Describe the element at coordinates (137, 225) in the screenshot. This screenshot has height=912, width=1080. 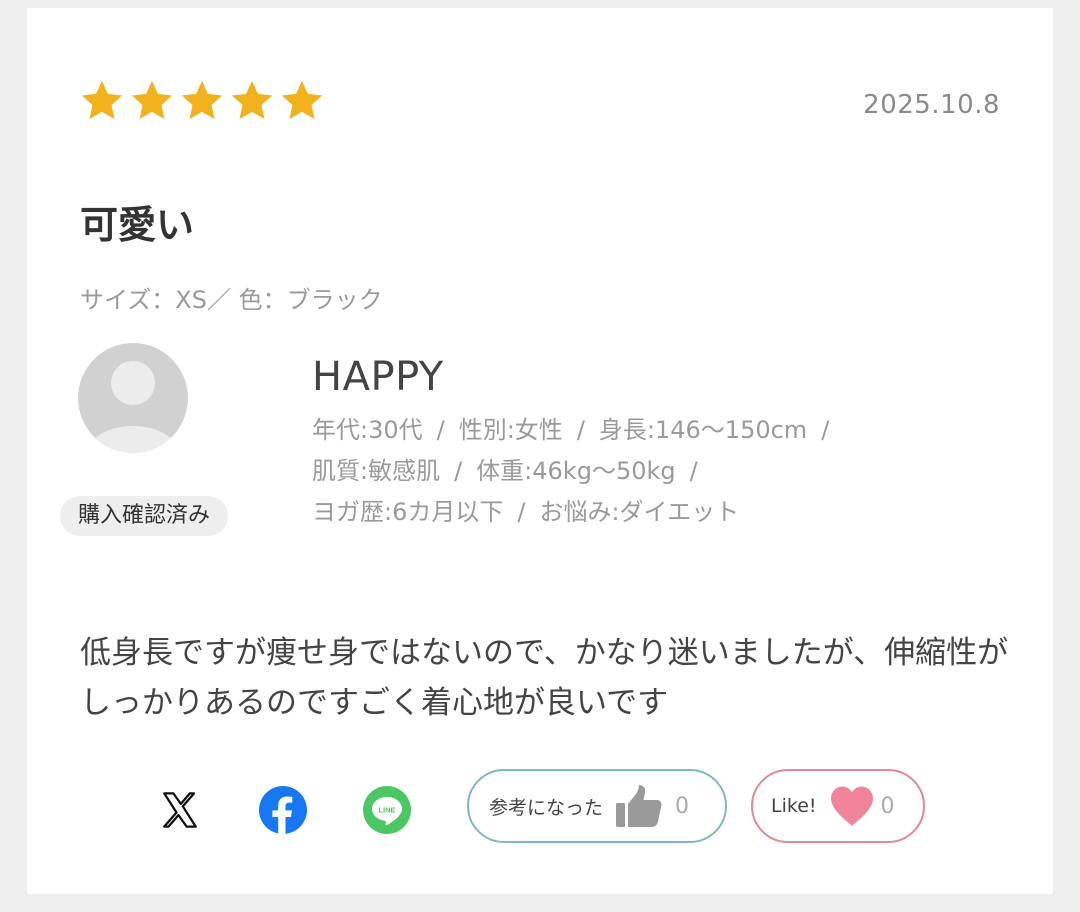
I see `review-title: 可愛い` at that location.